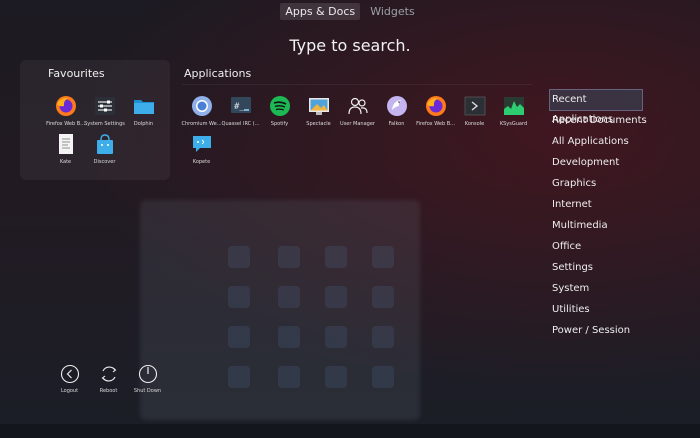 The width and height of the screenshot is (700, 438). Describe the element at coordinates (600, 289) in the screenshot. I see `category-system: System` at that location.